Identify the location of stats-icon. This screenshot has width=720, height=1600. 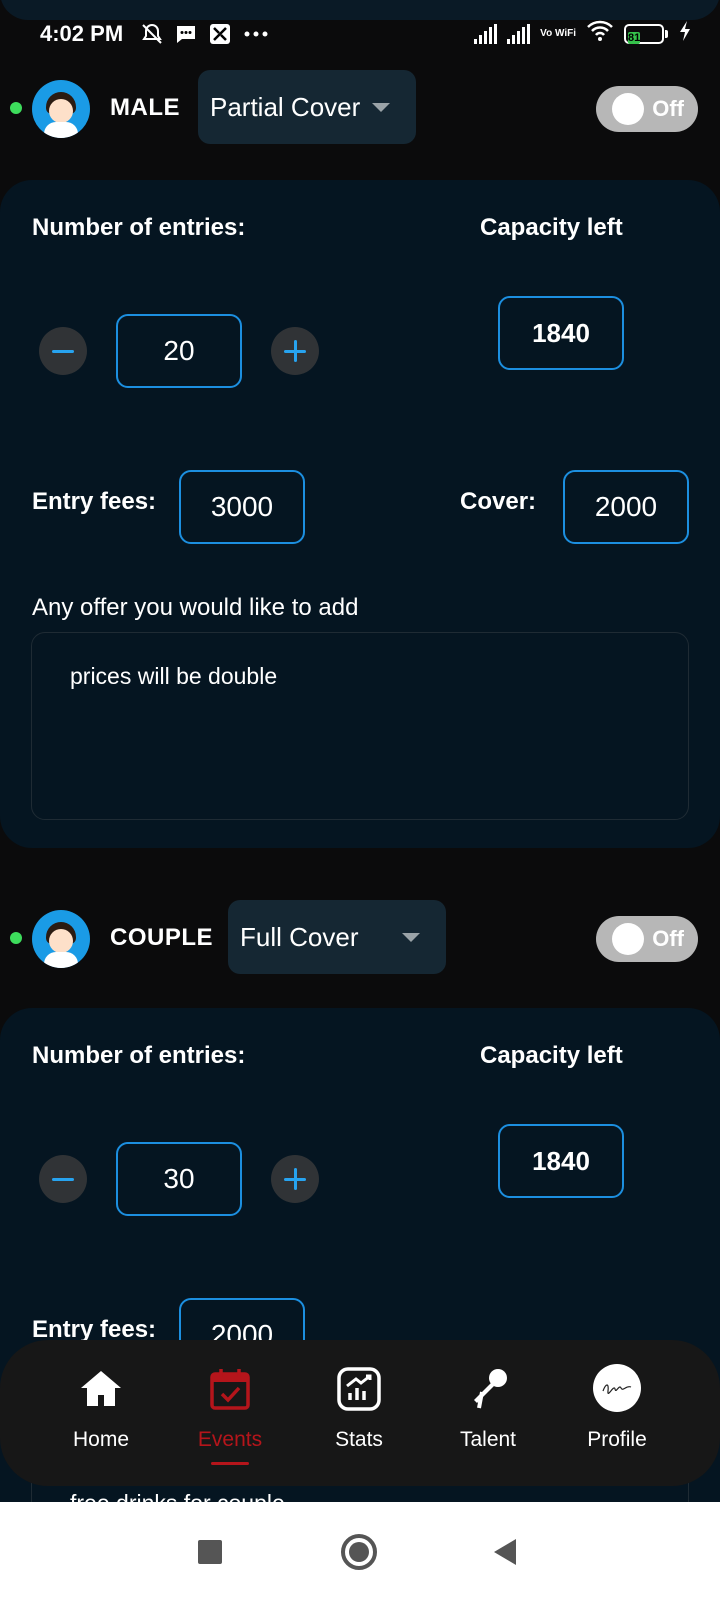
(359, 1389).